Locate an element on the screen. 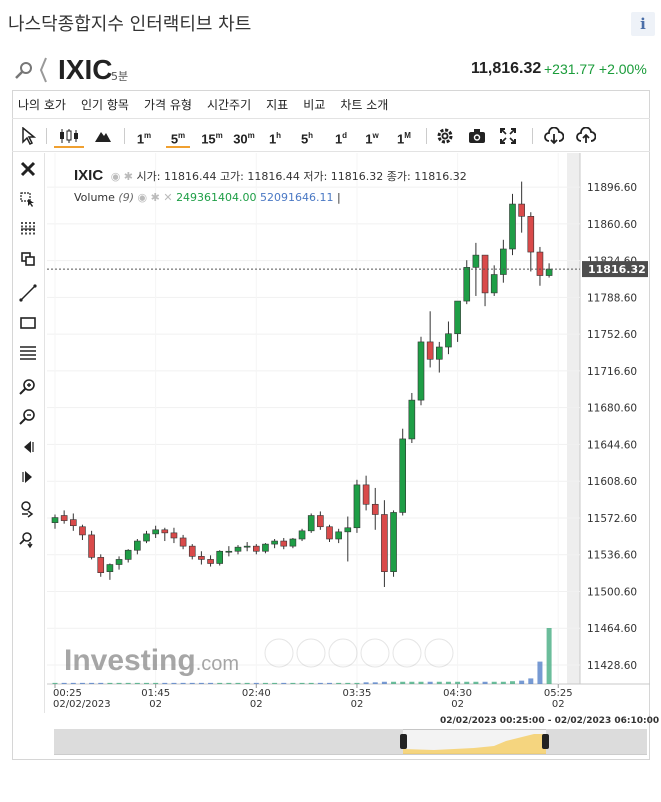 This screenshot has height=802, width=661. menu-compare: 비교 is located at coordinates (314, 104).